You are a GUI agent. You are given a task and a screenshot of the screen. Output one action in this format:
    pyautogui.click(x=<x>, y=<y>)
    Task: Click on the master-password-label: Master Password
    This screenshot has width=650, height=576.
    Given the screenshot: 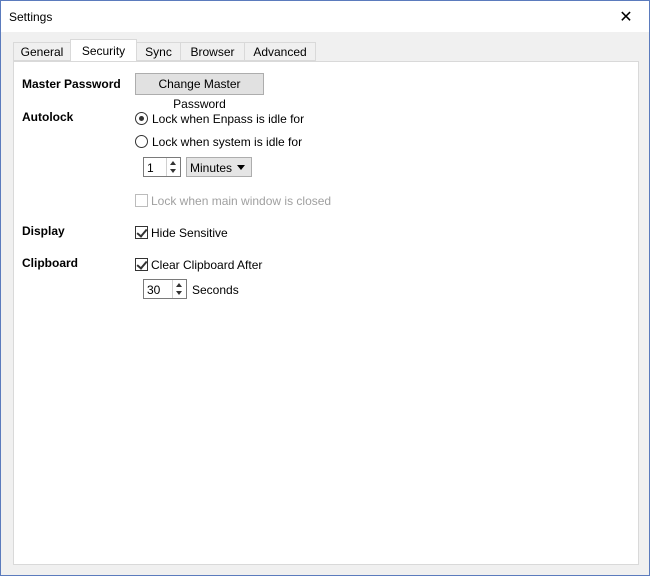 What is the action you would take?
    pyautogui.click(x=71, y=84)
    